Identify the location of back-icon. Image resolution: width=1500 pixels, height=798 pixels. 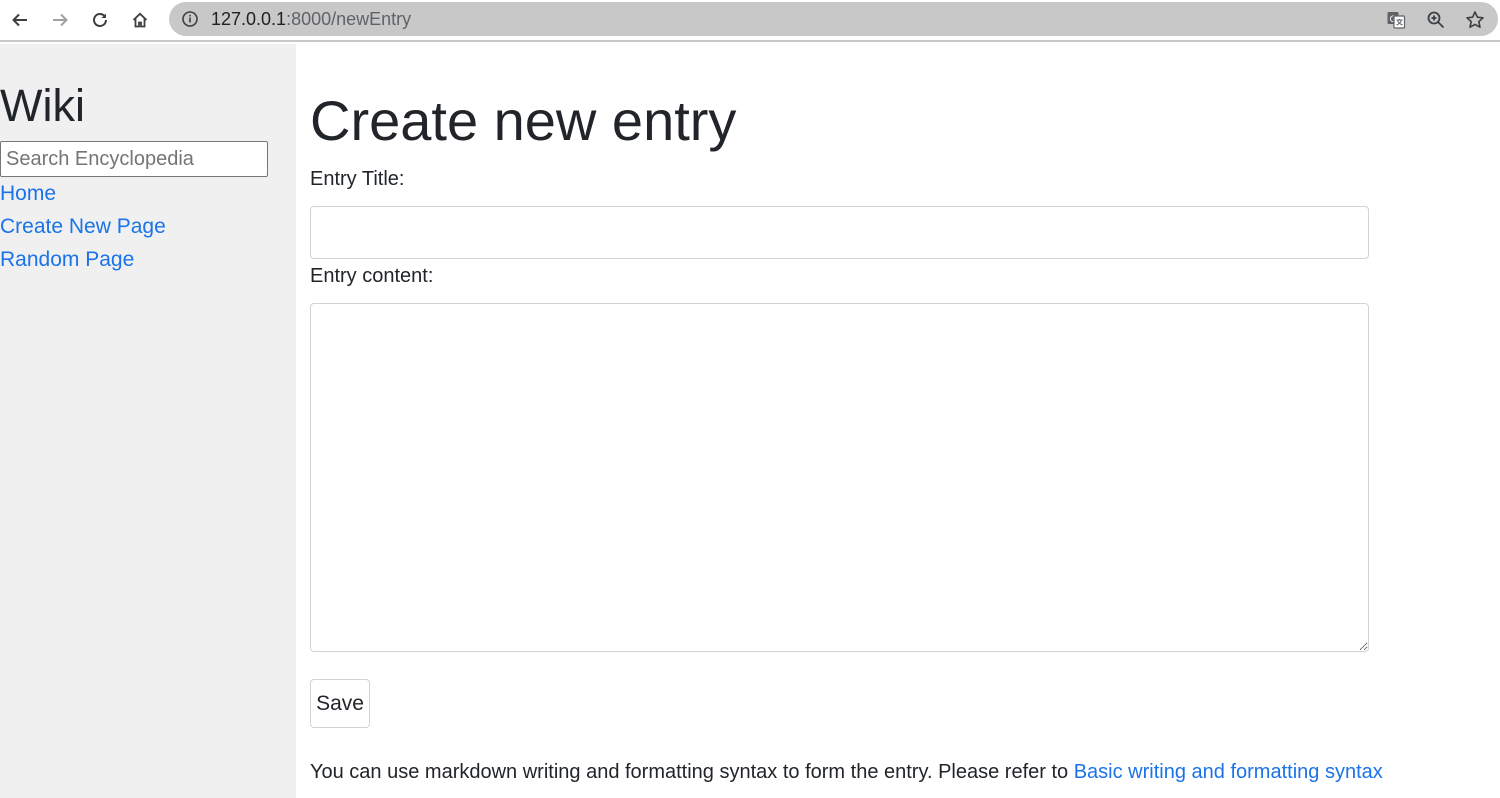
(20, 20).